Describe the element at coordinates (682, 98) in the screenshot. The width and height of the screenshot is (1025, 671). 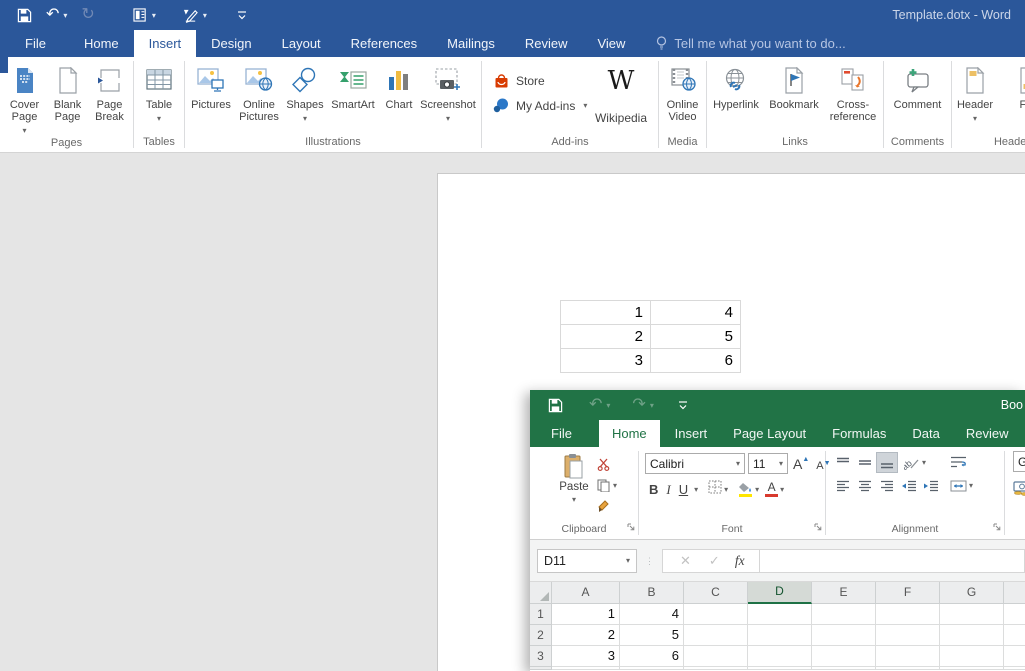
I see `online-video-button: Online Video` at that location.